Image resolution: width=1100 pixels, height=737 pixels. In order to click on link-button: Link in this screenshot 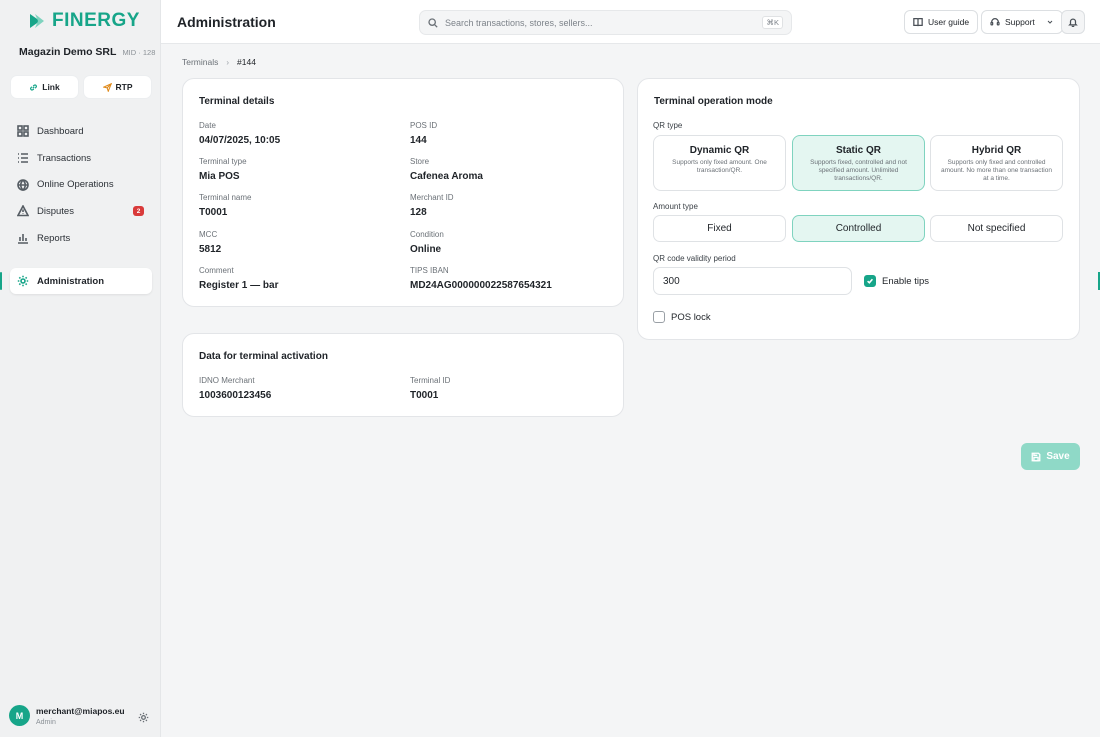, I will do `click(44, 87)`.